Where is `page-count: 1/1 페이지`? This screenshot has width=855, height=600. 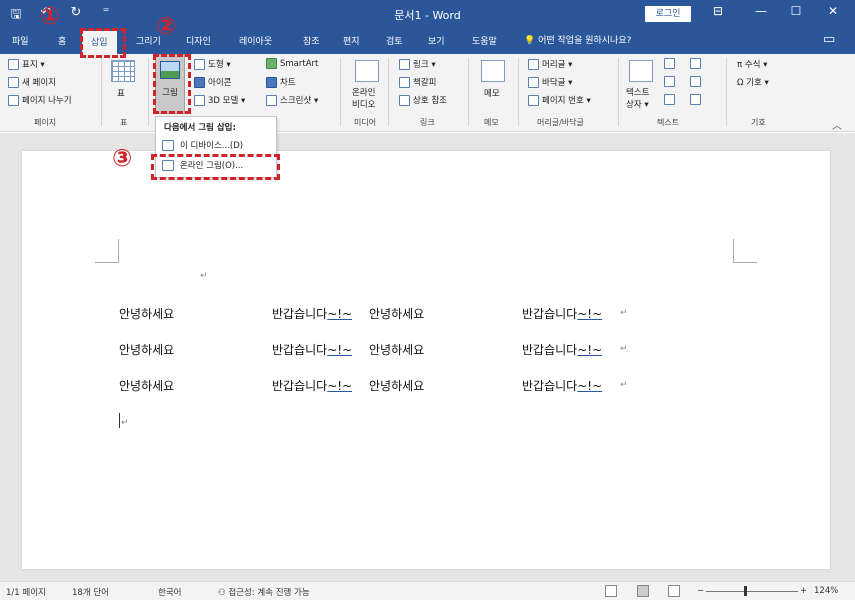 page-count: 1/1 페이지 is located at coordinates (26, 592).